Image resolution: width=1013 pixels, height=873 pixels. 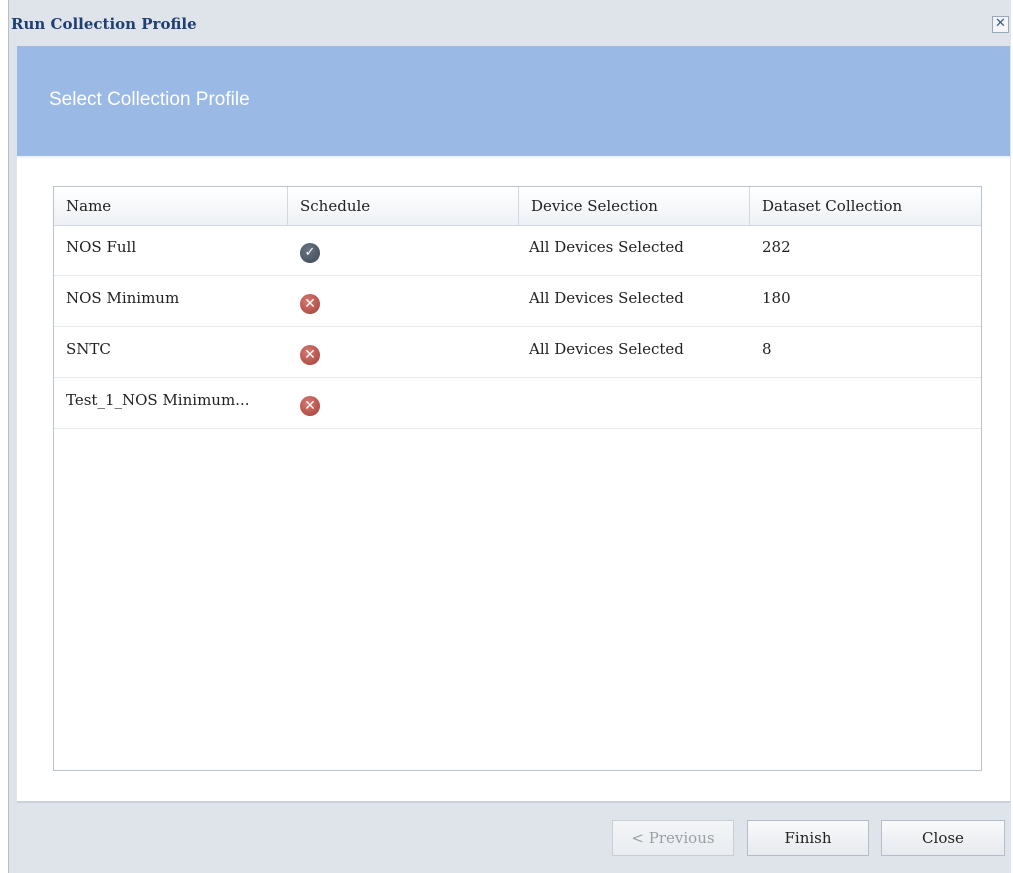 What do you see at coordinates (517, 301) in the screenshot?
I see `table-row: NOS Minimum ✕ All Devices Selected 180` at bounding box center [517, 301].